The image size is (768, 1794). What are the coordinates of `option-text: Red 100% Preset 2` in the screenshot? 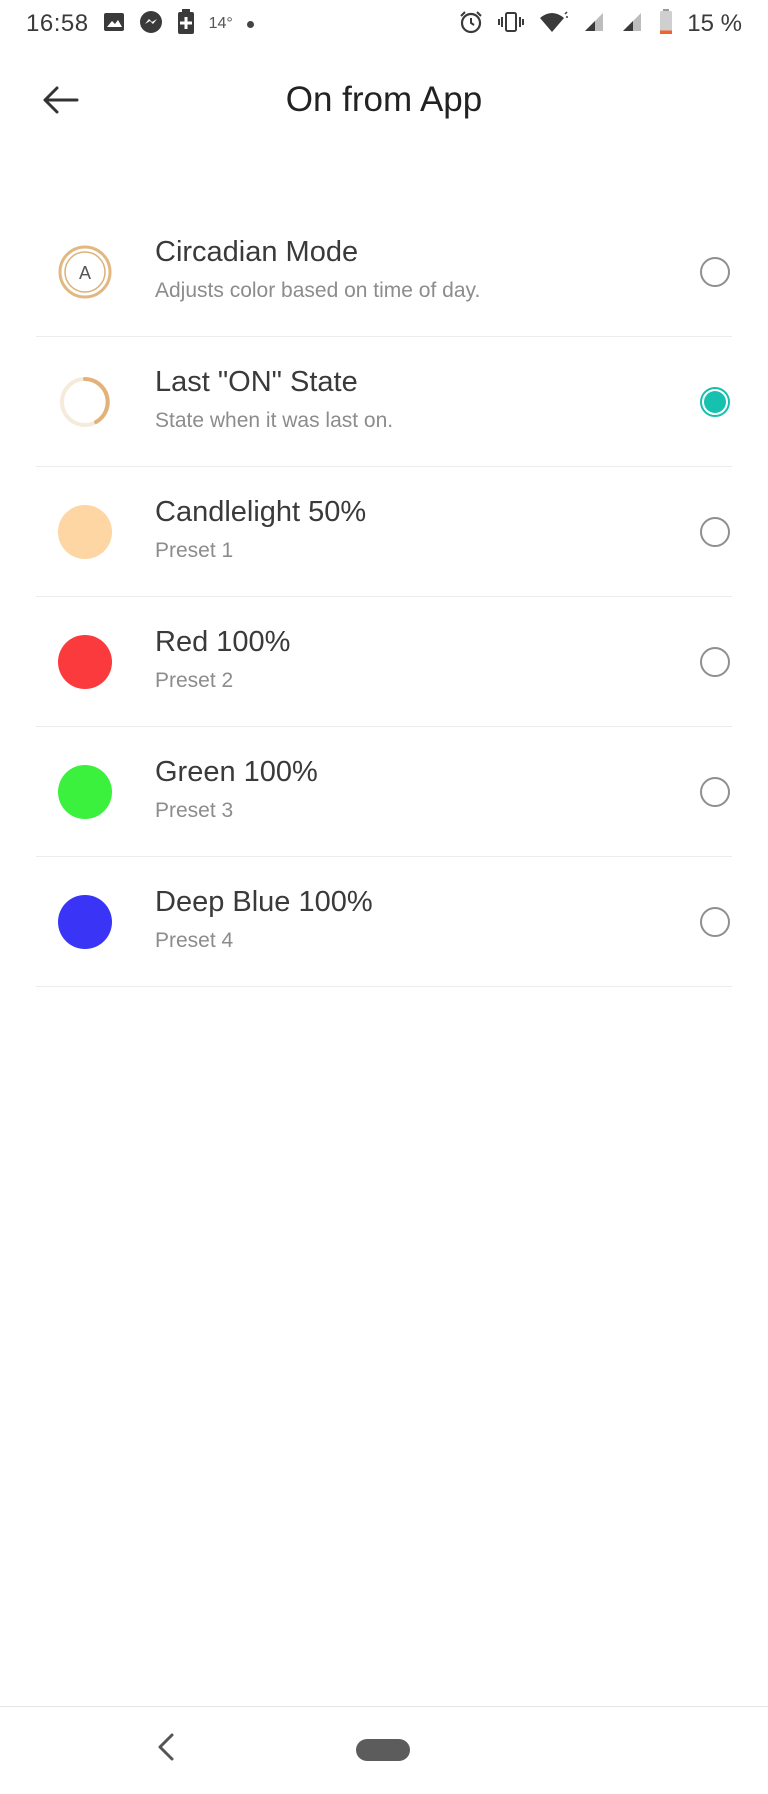 It's located at (222, 659).